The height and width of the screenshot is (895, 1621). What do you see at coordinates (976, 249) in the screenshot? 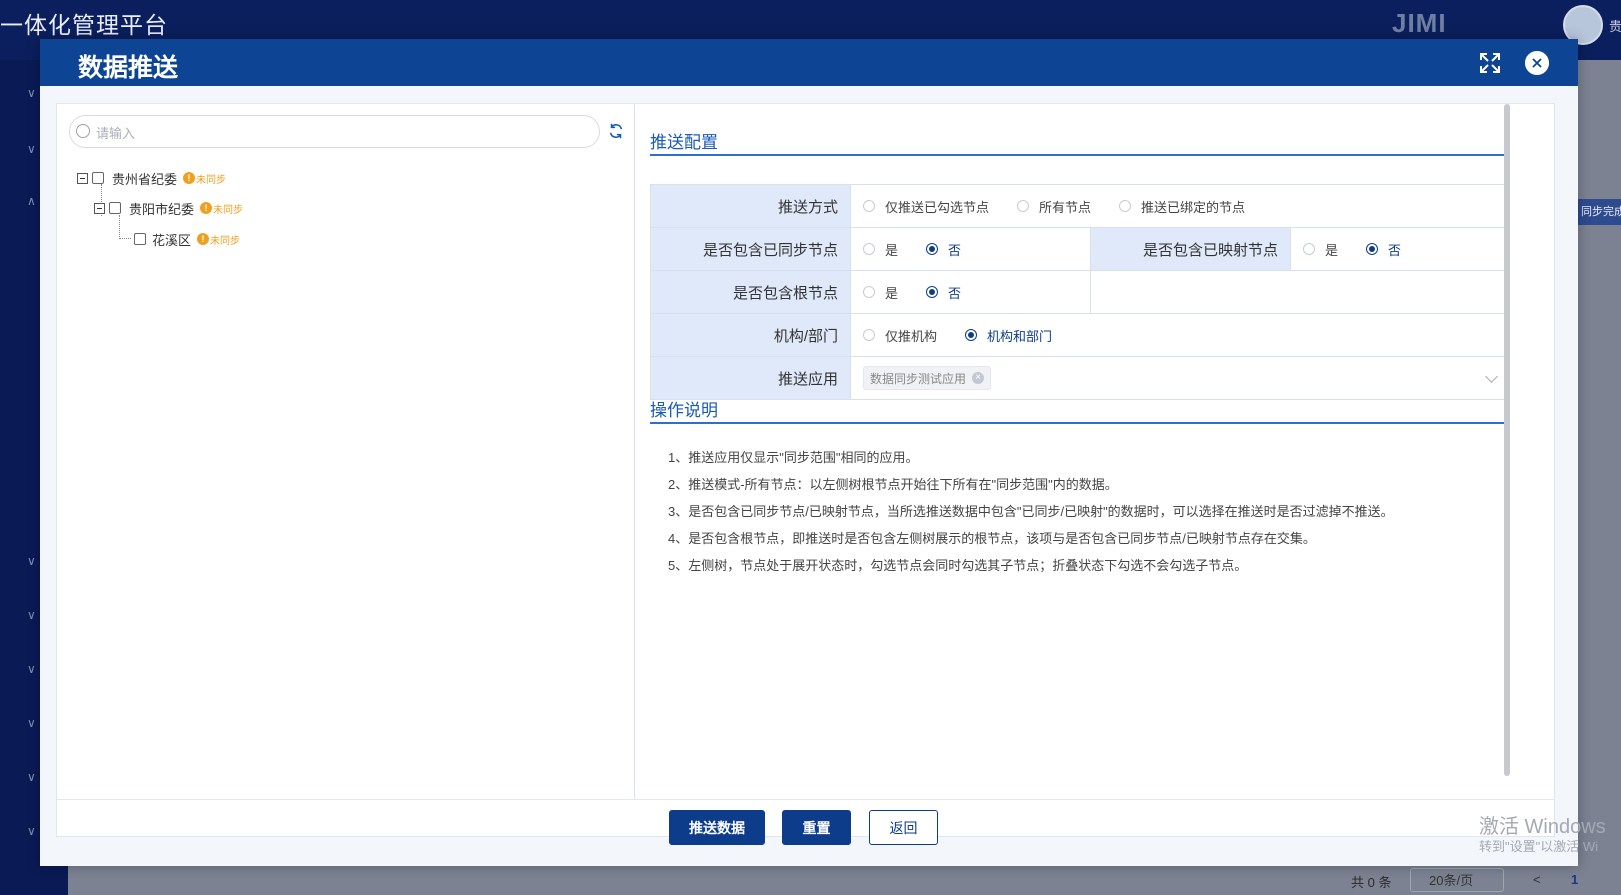
I see `include-synced-radio-group: 是 否` at bounding box center [976, 249].